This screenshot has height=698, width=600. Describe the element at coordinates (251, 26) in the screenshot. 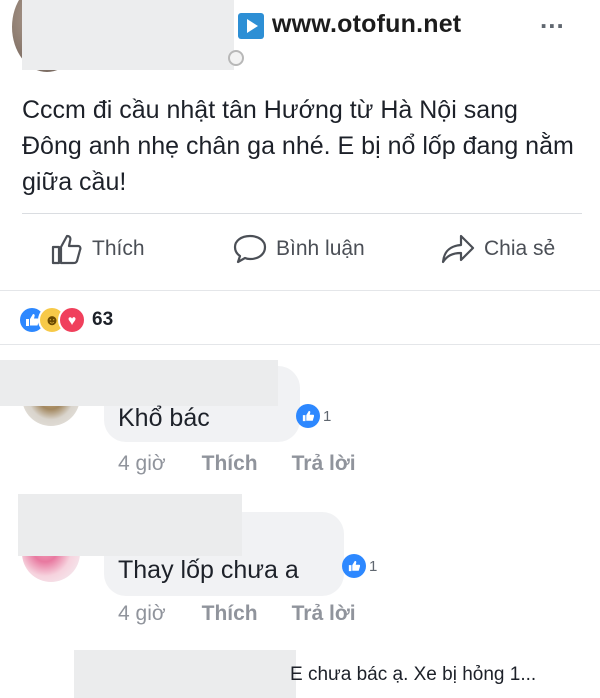

I see `play-icon` at that location.